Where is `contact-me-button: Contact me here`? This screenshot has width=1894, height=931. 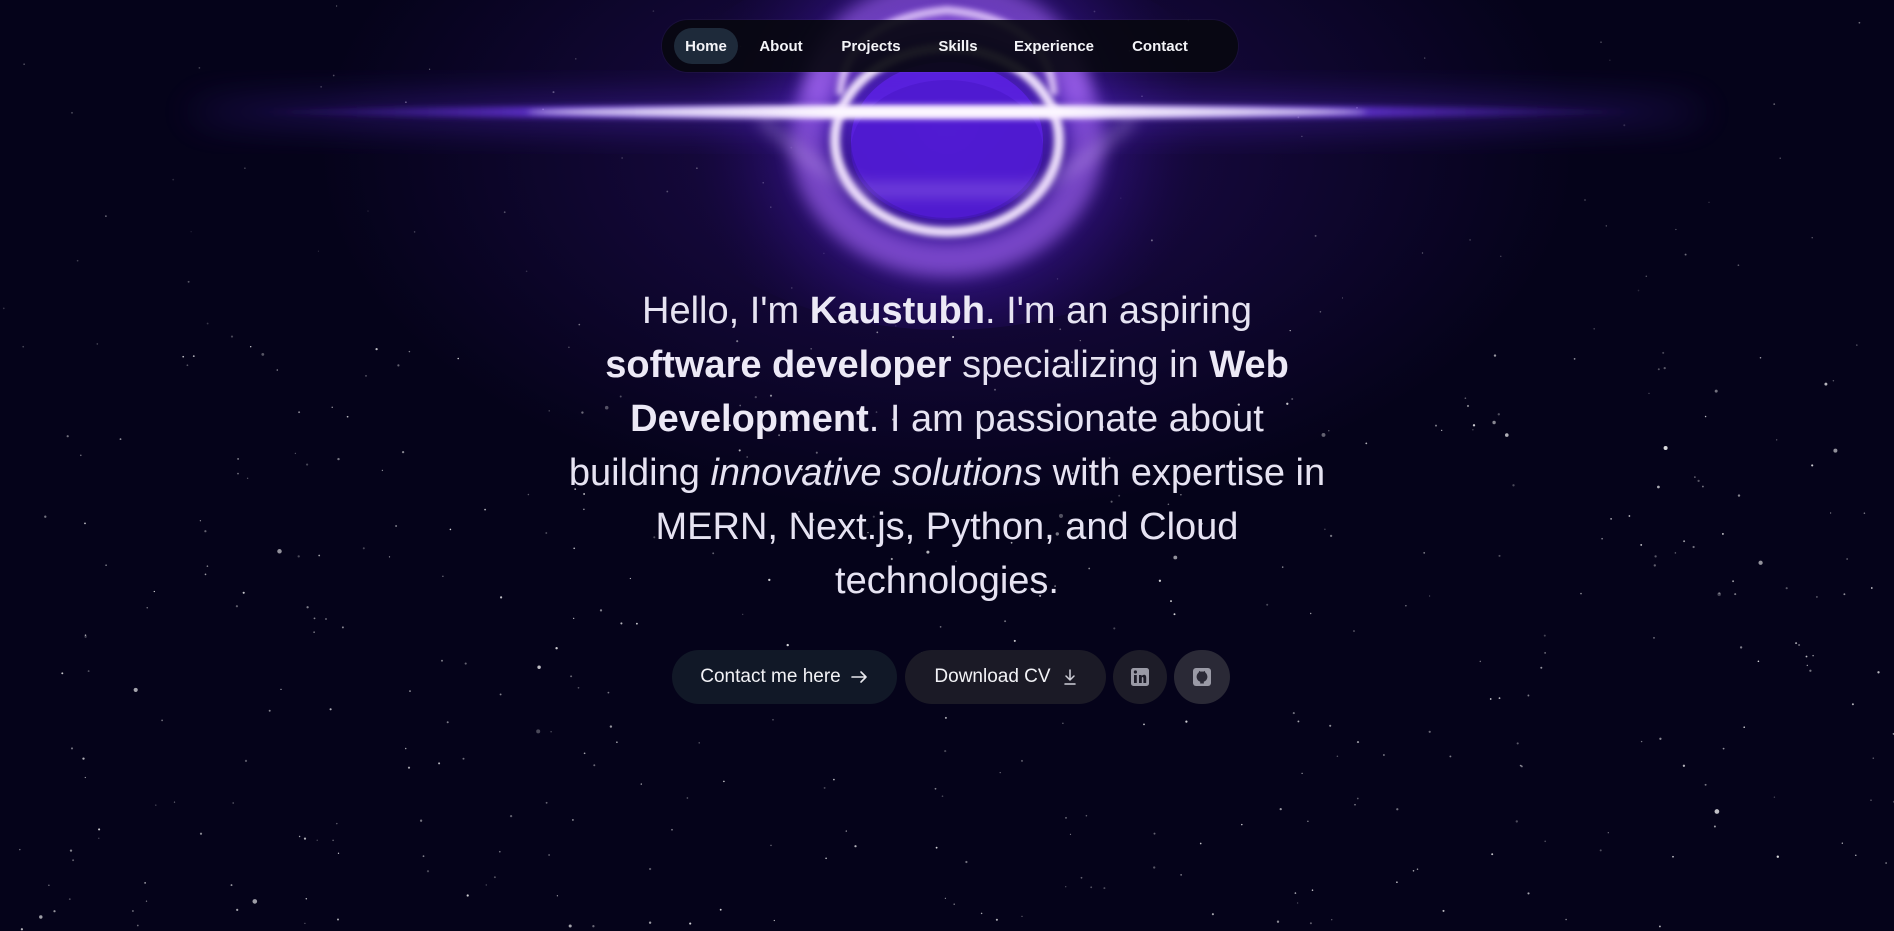 contact-me-button: Contact me here is located at coordinates (784, 677).